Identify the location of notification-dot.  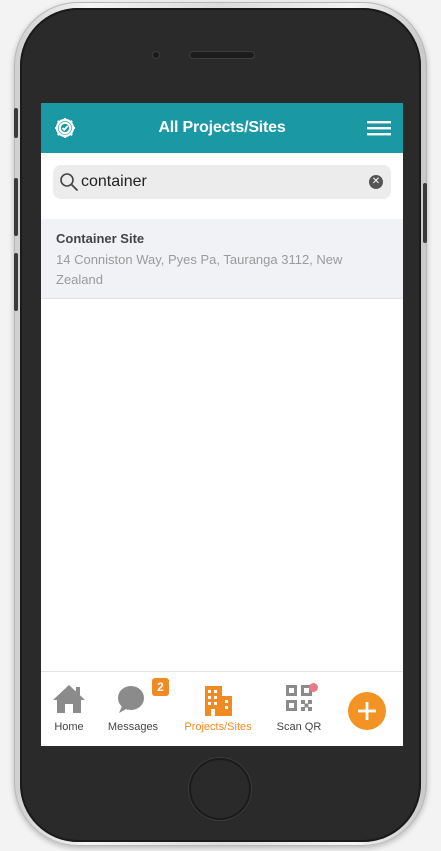
(313, 687).